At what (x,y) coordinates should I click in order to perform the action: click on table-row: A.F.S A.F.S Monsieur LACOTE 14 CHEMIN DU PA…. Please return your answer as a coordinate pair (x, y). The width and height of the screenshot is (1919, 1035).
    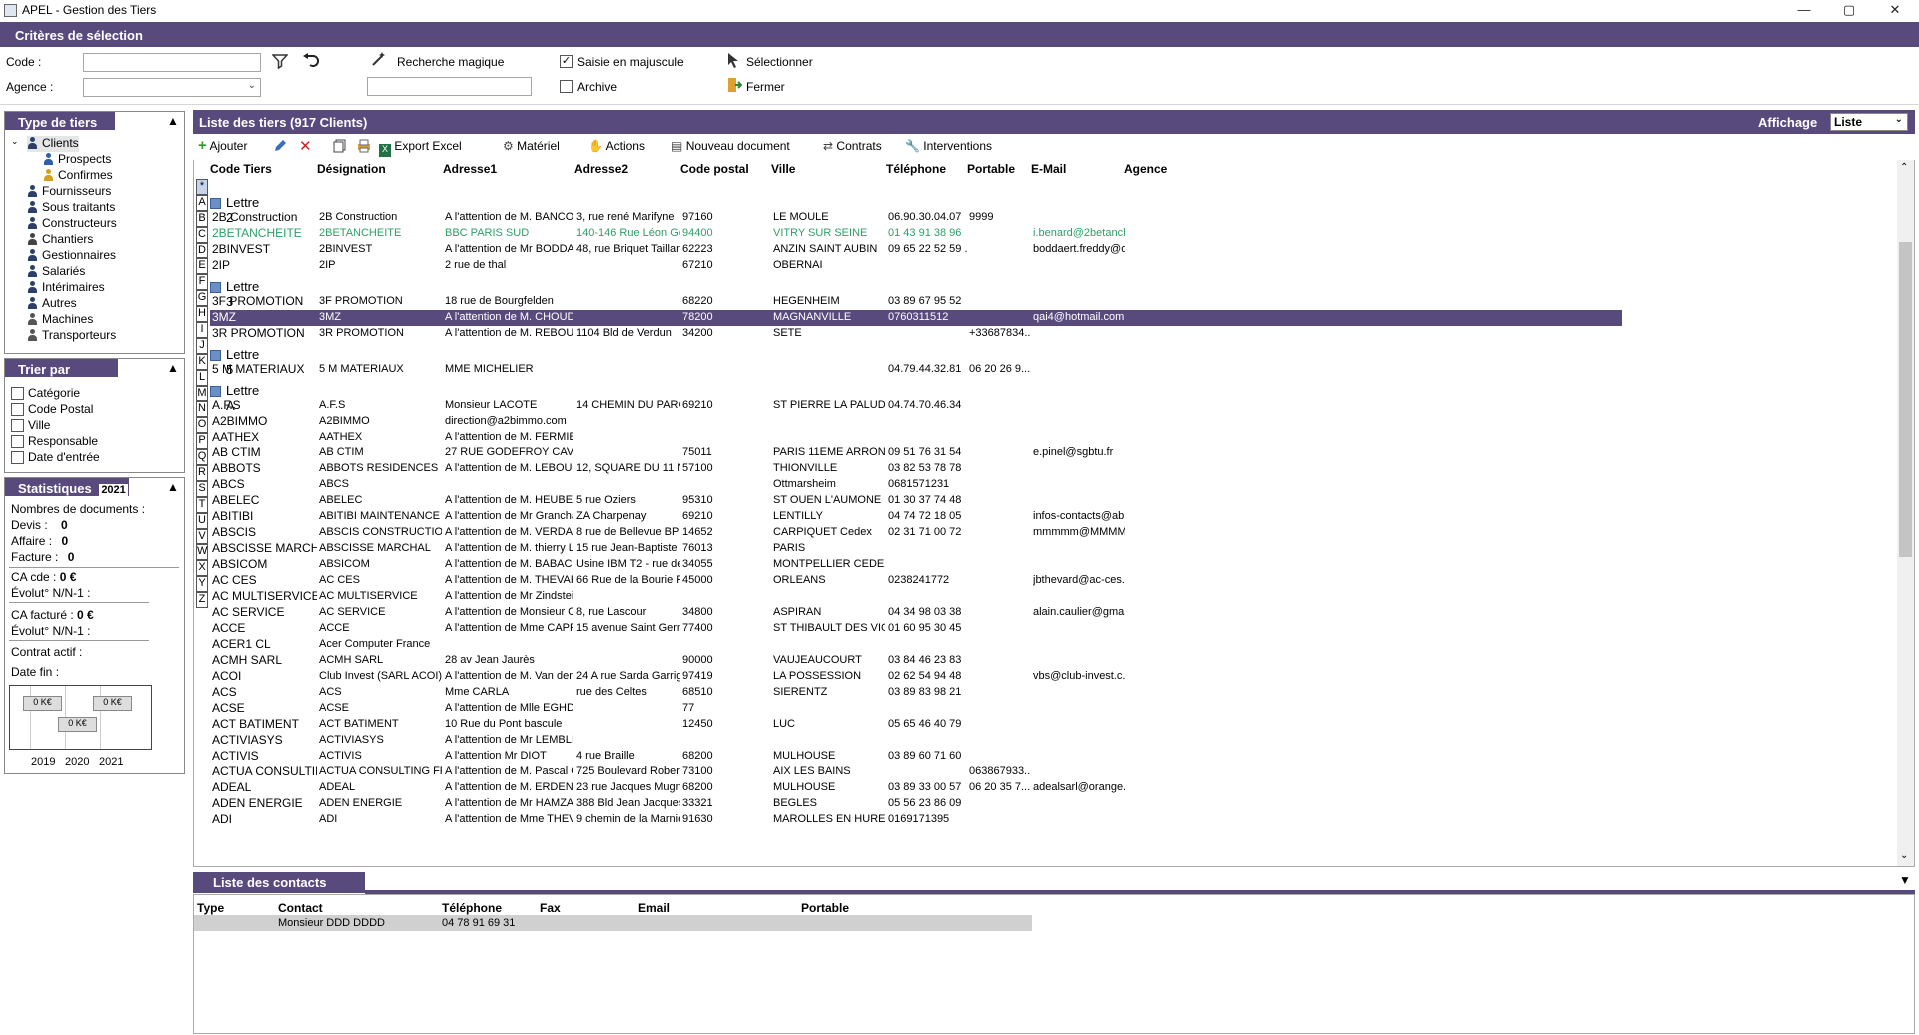
    Looking at the image, I should click on (916, 406).